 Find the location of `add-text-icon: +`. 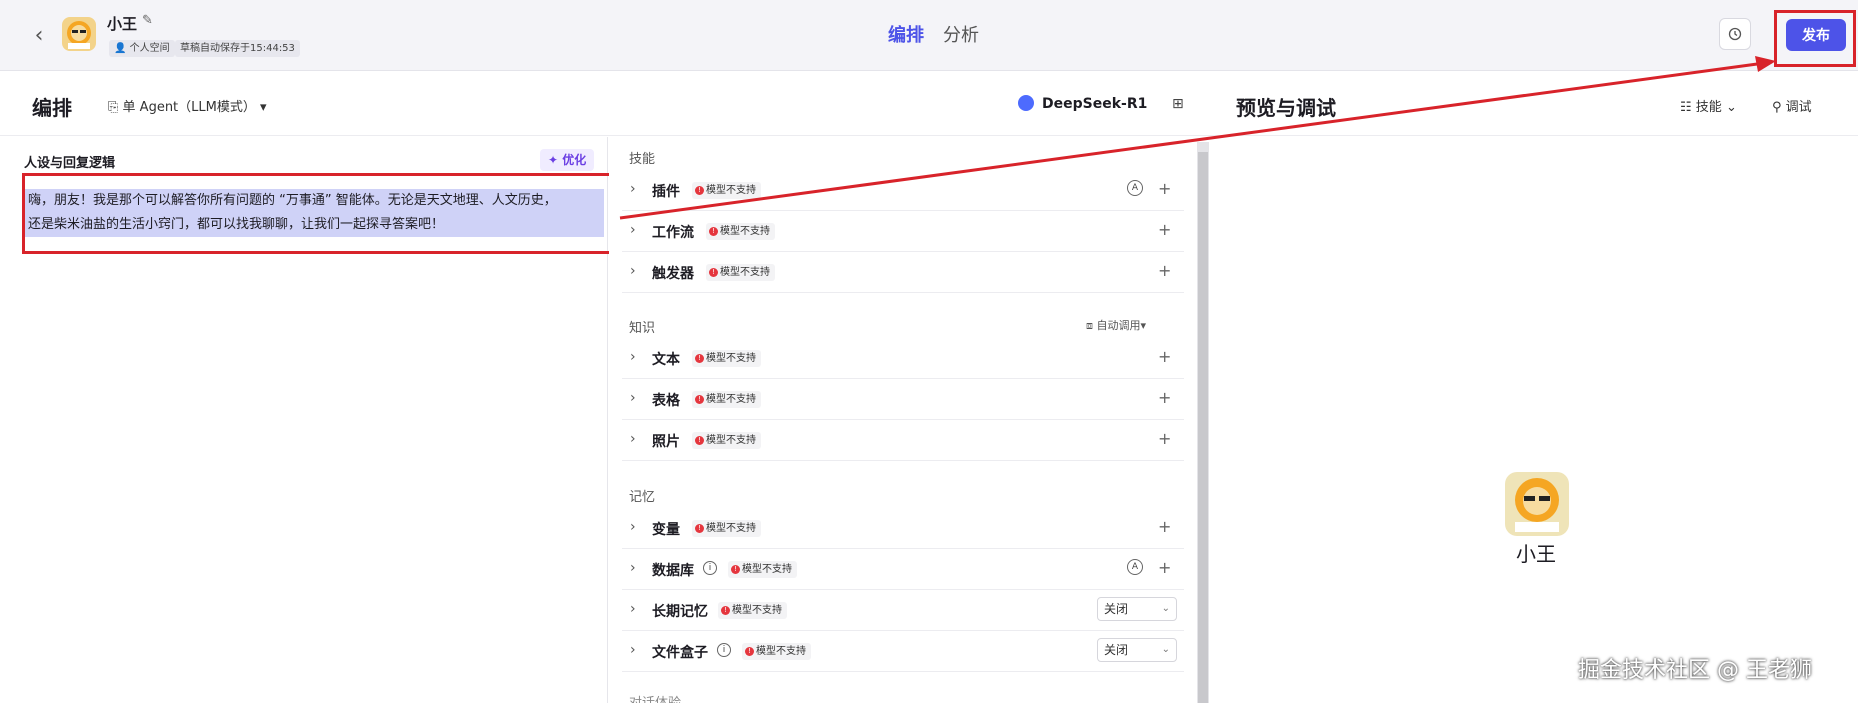

add-text-icon: + is located at coordinates (1164, 356).